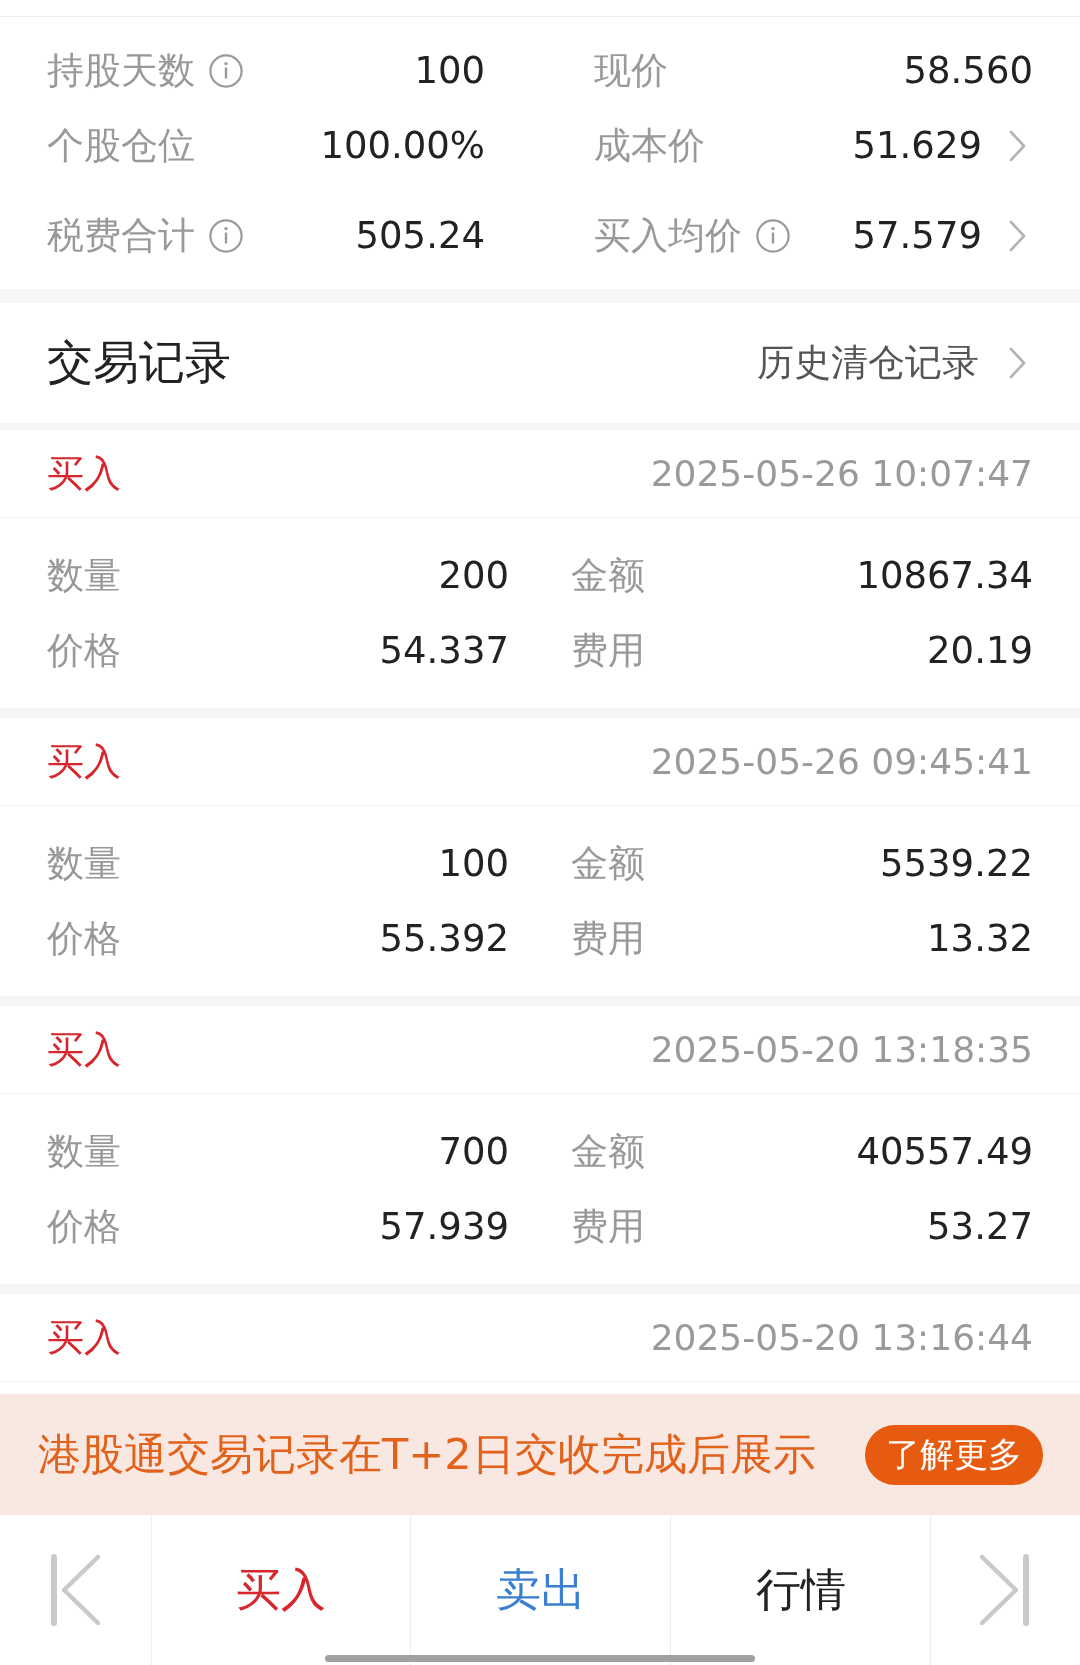  Describe the element at coordinates (980, 1226) in the screenshot. I see `field-value: 53.27` at that location.